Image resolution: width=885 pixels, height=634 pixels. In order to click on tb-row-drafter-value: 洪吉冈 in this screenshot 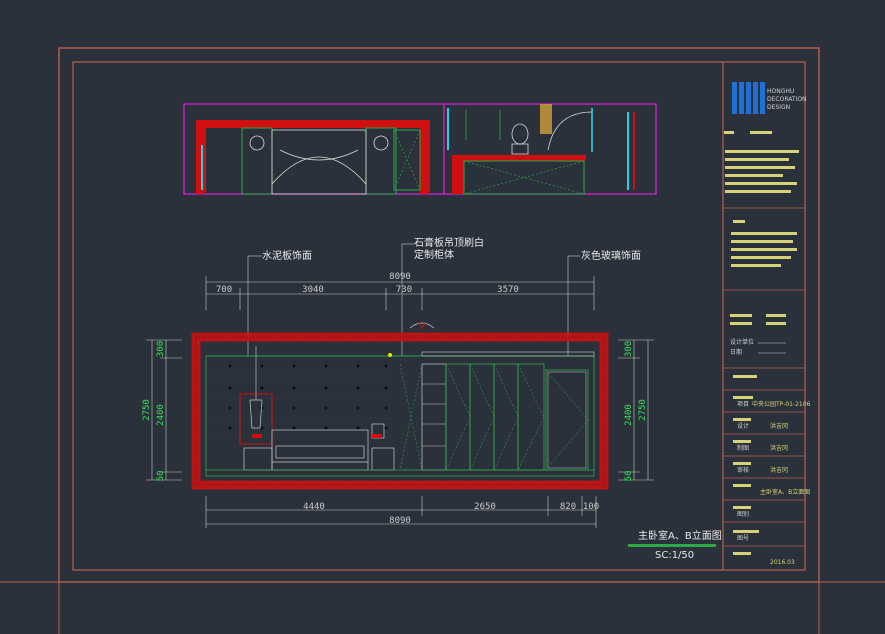, I will do `click(779, 448)`.